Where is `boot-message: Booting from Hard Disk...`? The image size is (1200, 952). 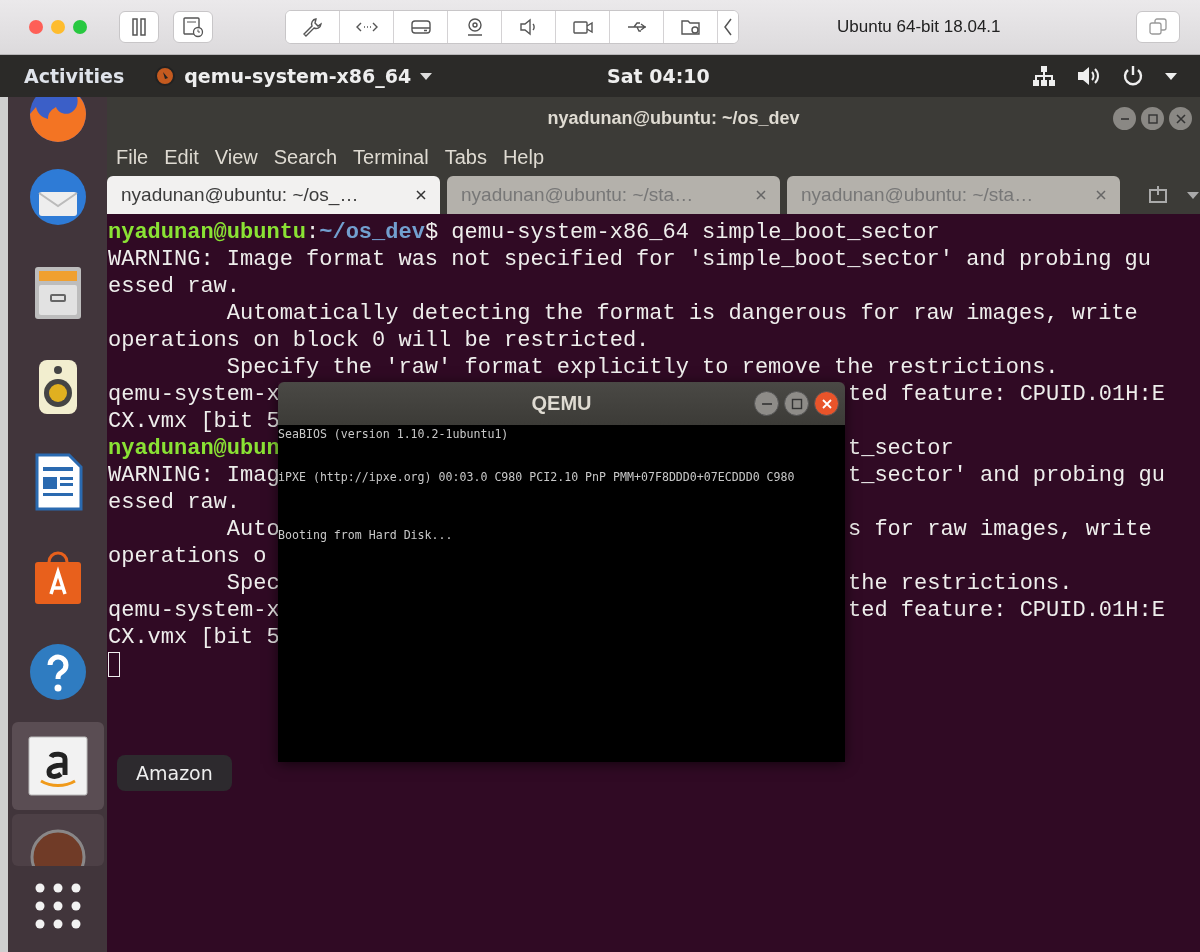
boot-message: Booting from Hard Disk... is located at coordinates (365, 535).